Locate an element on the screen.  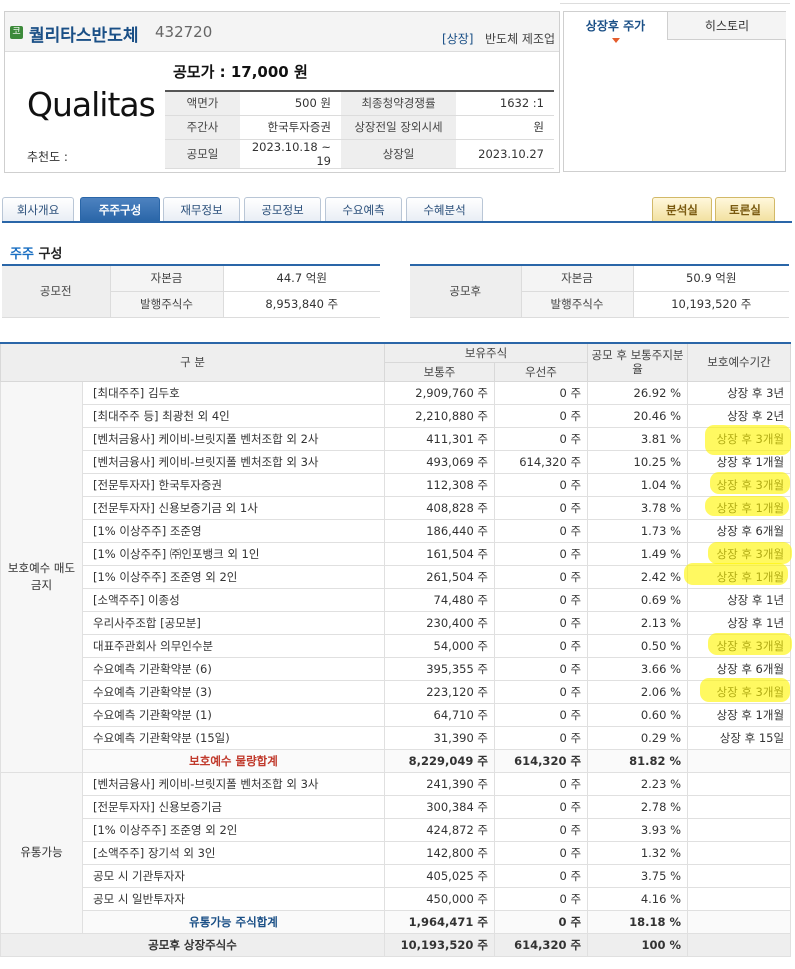
info-label: 공모일 is located at coordinates (202, 154).